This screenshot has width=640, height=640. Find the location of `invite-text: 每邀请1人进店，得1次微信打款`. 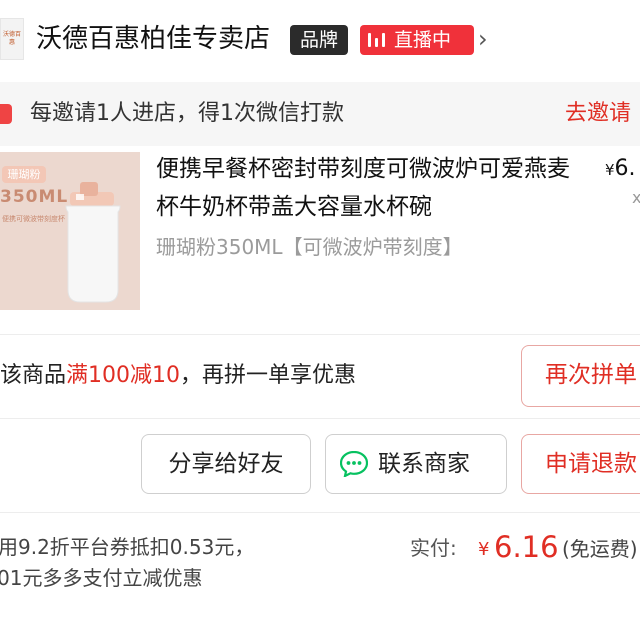

invite-text: 每邀请1人进店，得1次微信打款 is located at coordinates (187, 113).